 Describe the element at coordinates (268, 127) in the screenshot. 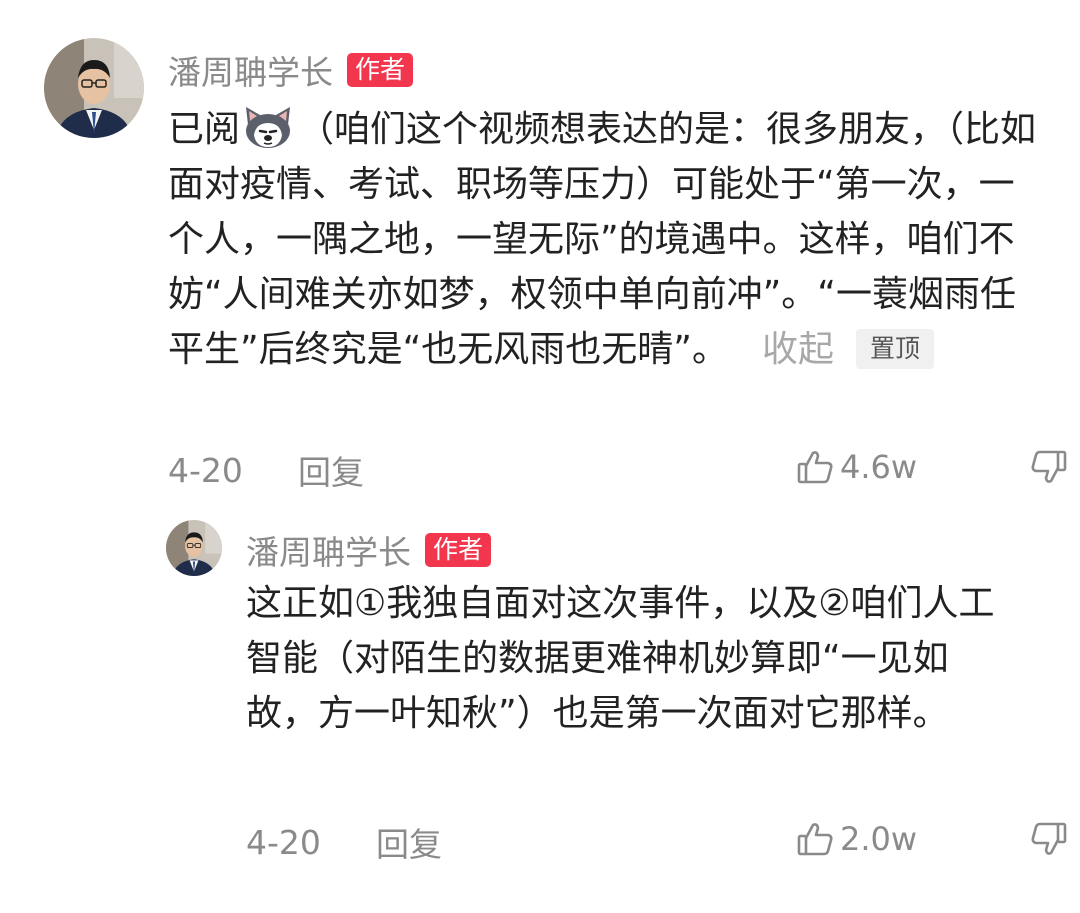

I see `husky-dog-emoji` at that location.